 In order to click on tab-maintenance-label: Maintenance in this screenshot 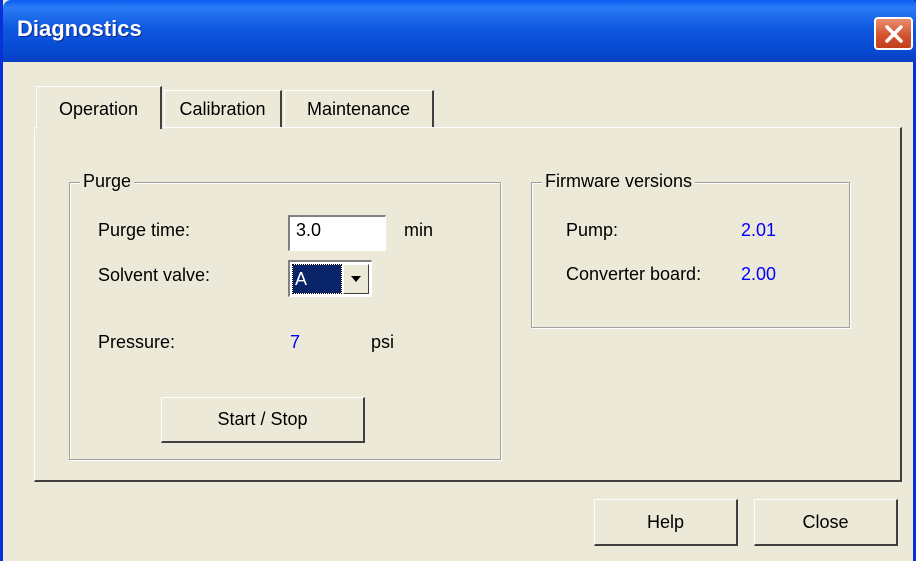, I will do `click(358, 109)`.